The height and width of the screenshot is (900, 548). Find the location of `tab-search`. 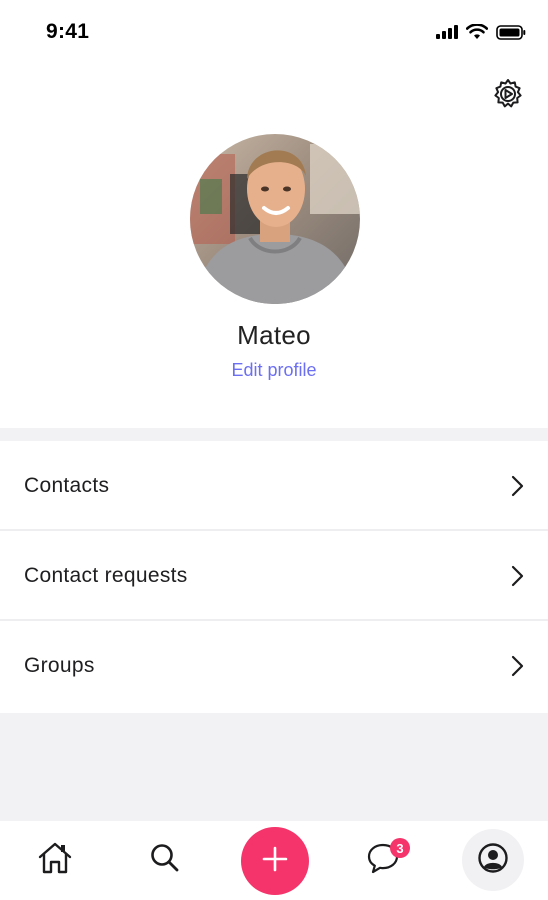

tab-search is located at coordinates (165, 860).